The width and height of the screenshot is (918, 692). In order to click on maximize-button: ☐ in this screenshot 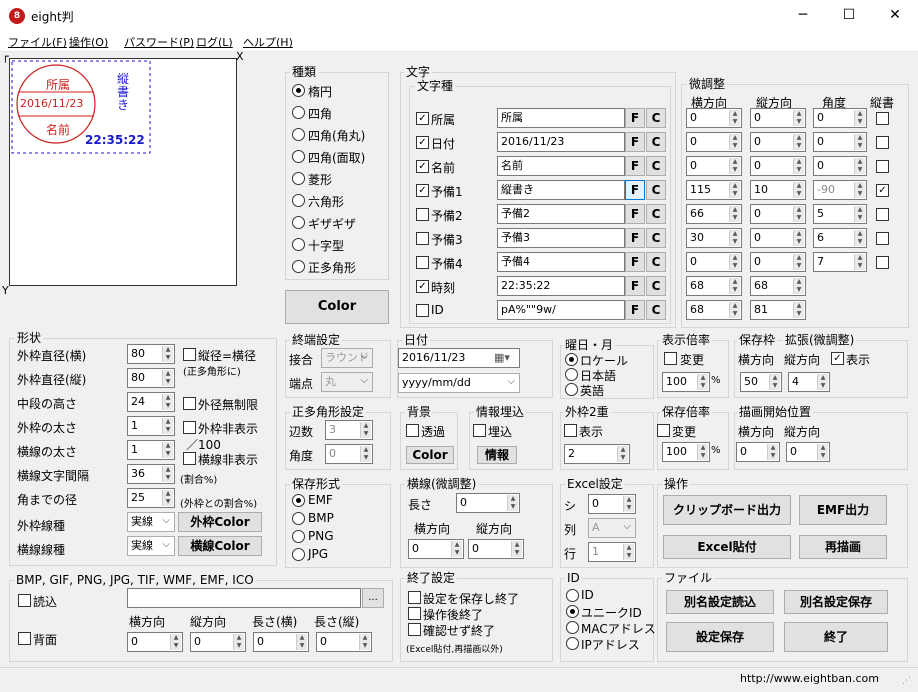, I will do `click(849, 16)`.